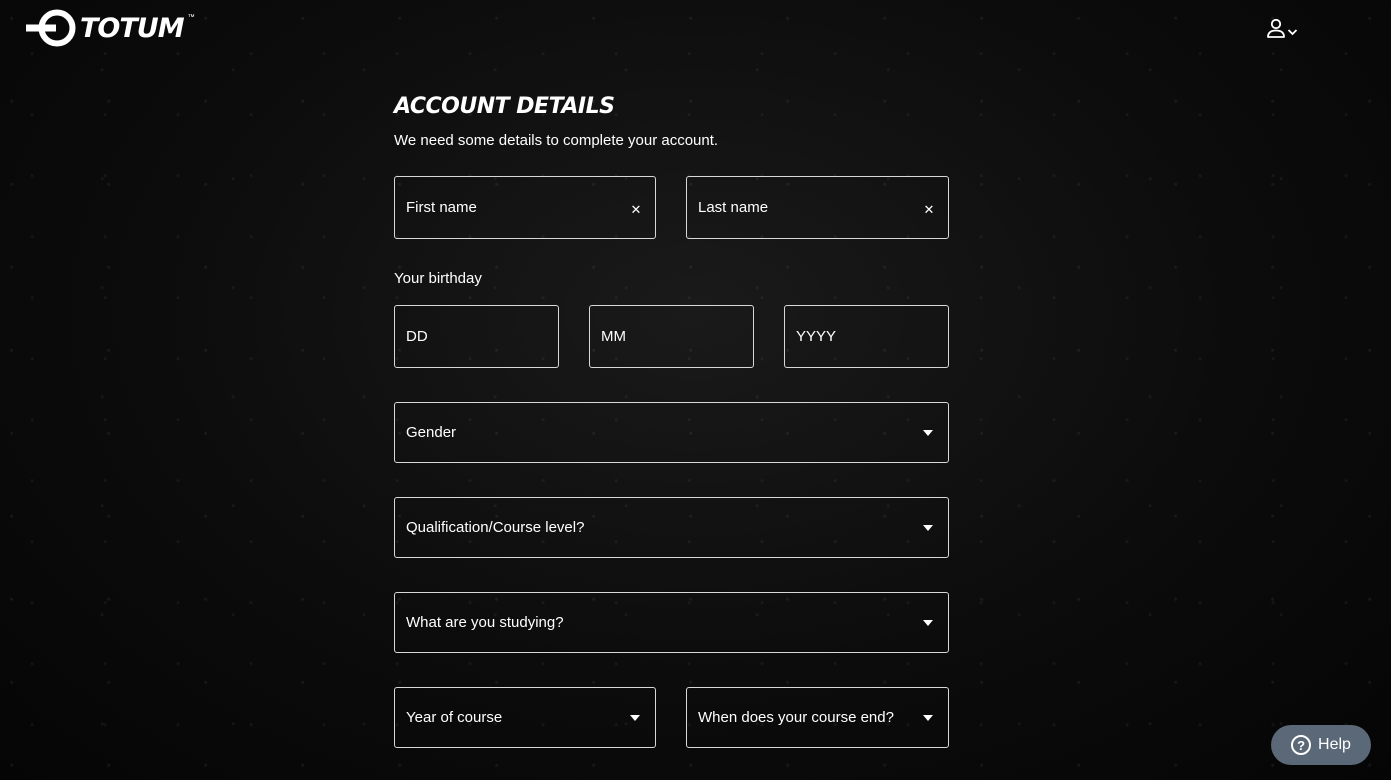 The height and width of the screenshot is (780, 1391). What do you see at coordinates (671, 432) in the screenshot?
I see `gender-select: Gender` at bounding box center [671, 432].